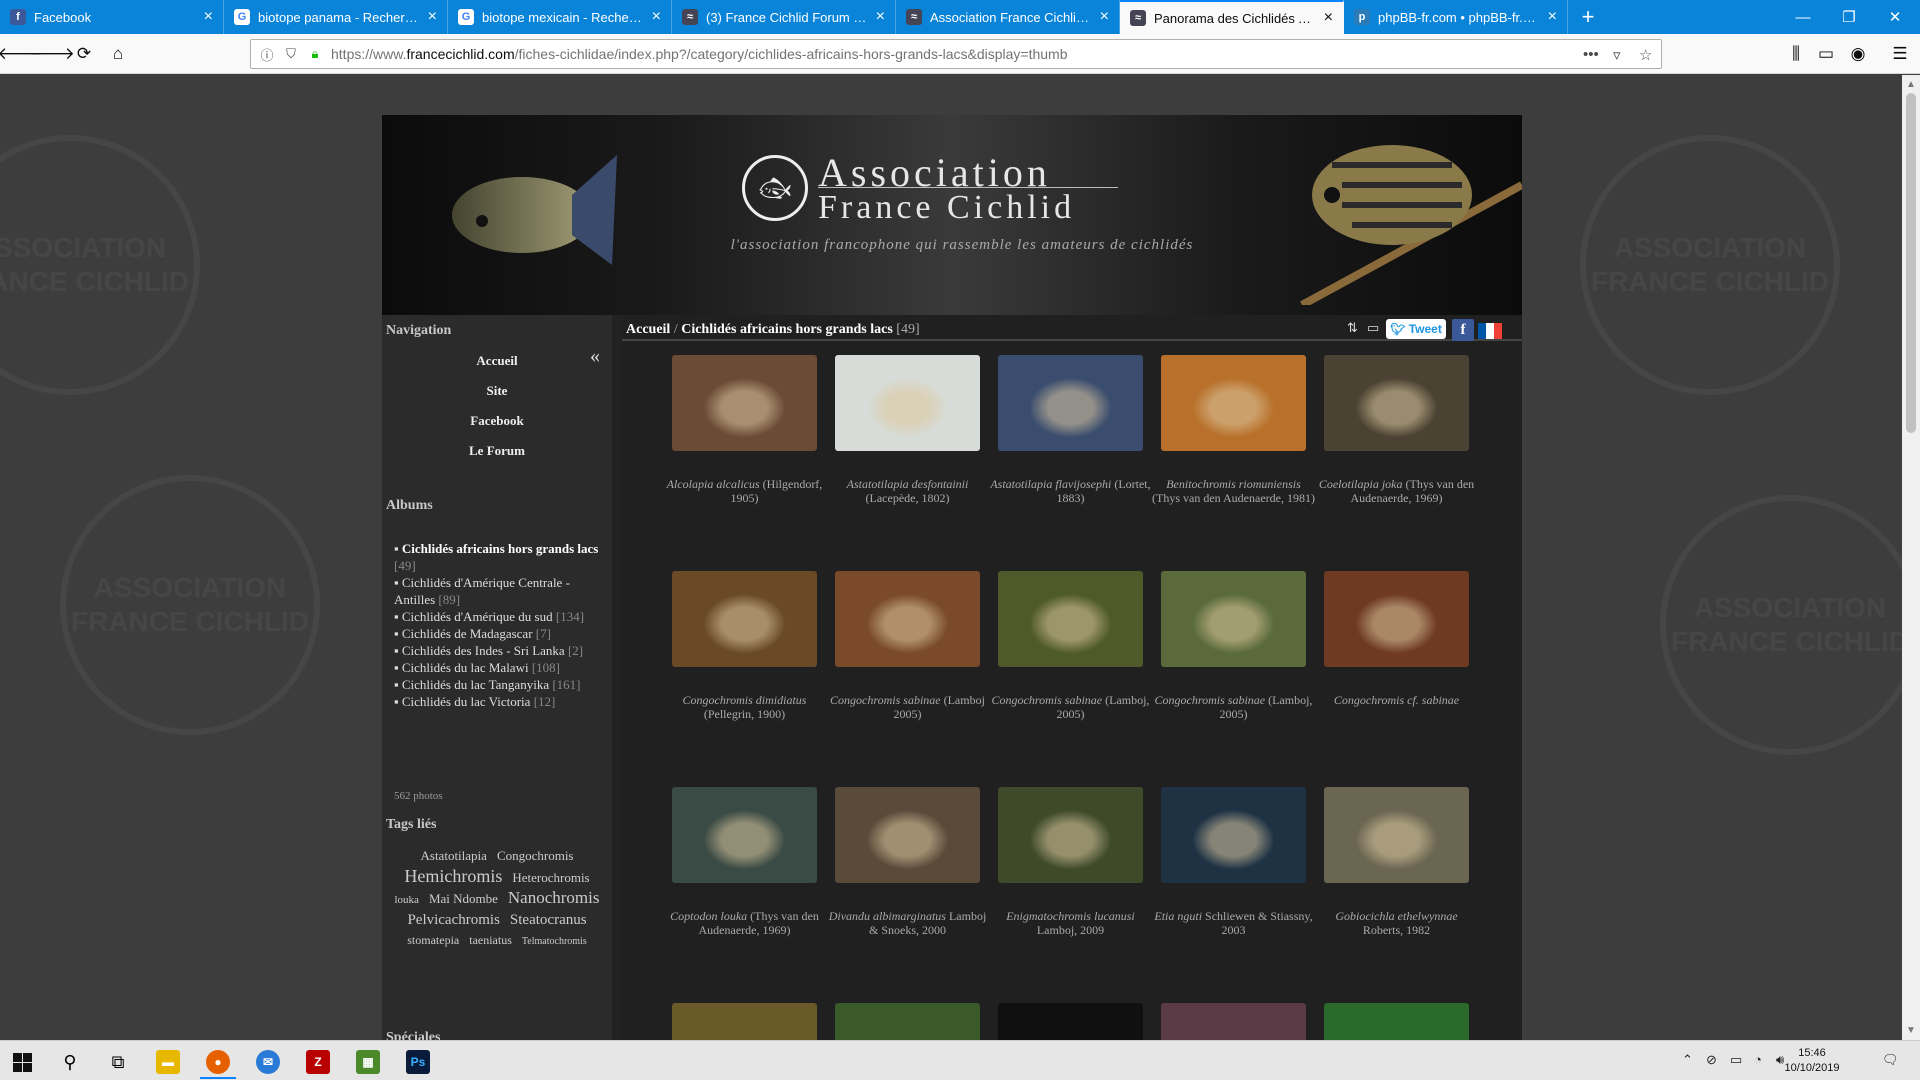  Describe the element at coordinates (907, 707) in the screenshot. I see `photo-caption: Congochromis sabinae (Lamboj 2005)` at that location.